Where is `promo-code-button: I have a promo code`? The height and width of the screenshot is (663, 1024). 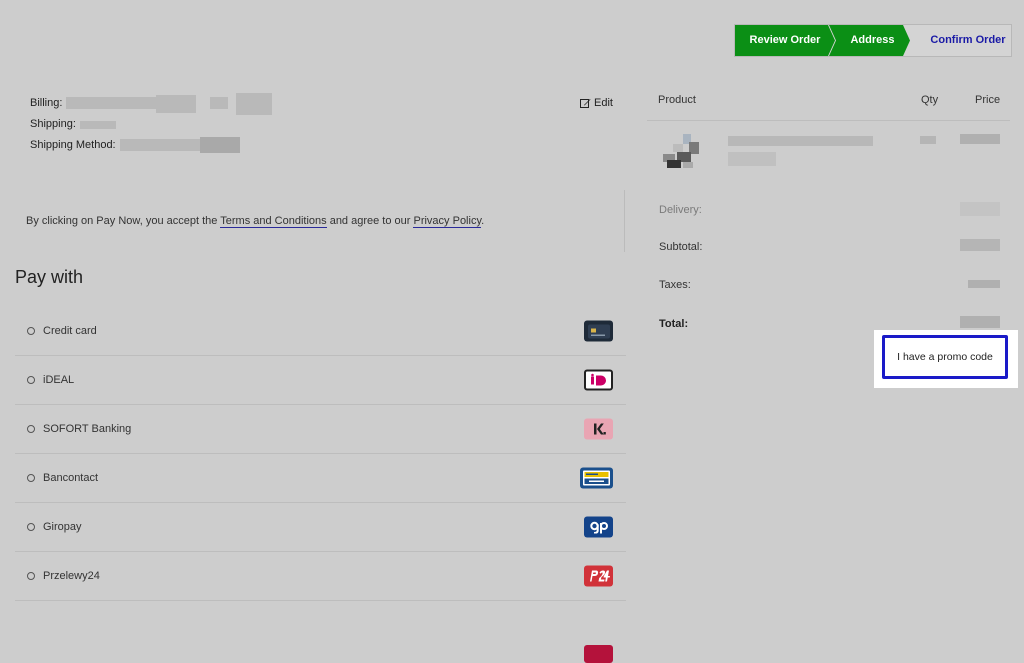
promo-code-button: I have a promo code is located at coordinates (945, 357).